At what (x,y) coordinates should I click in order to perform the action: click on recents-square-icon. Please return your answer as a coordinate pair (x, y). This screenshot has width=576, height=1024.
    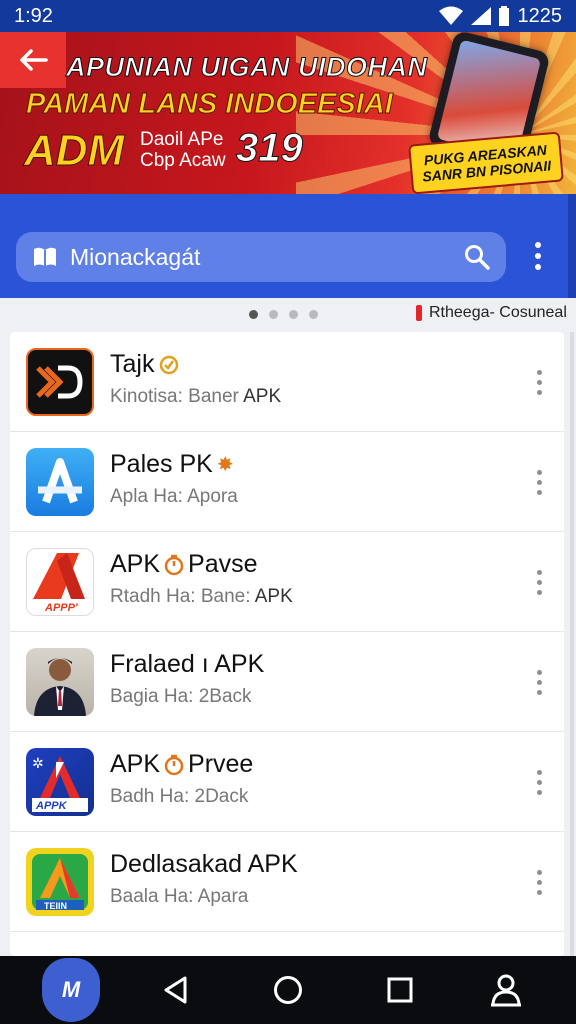
    Looking at the image, I should click on (400, 990).